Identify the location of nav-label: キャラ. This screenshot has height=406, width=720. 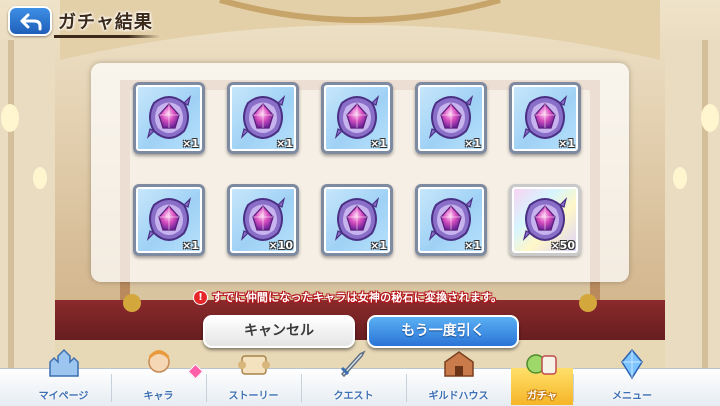
(158, 396).